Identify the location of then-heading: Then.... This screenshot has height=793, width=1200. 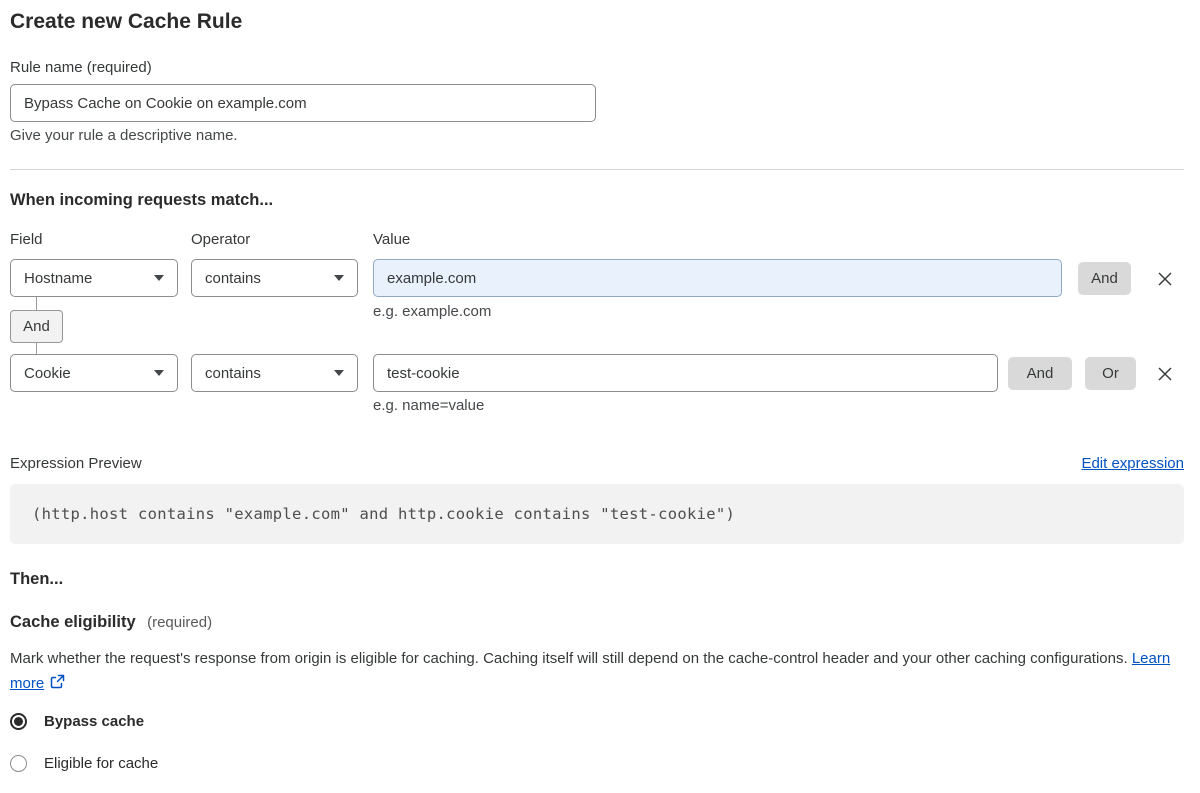
(37, 579).